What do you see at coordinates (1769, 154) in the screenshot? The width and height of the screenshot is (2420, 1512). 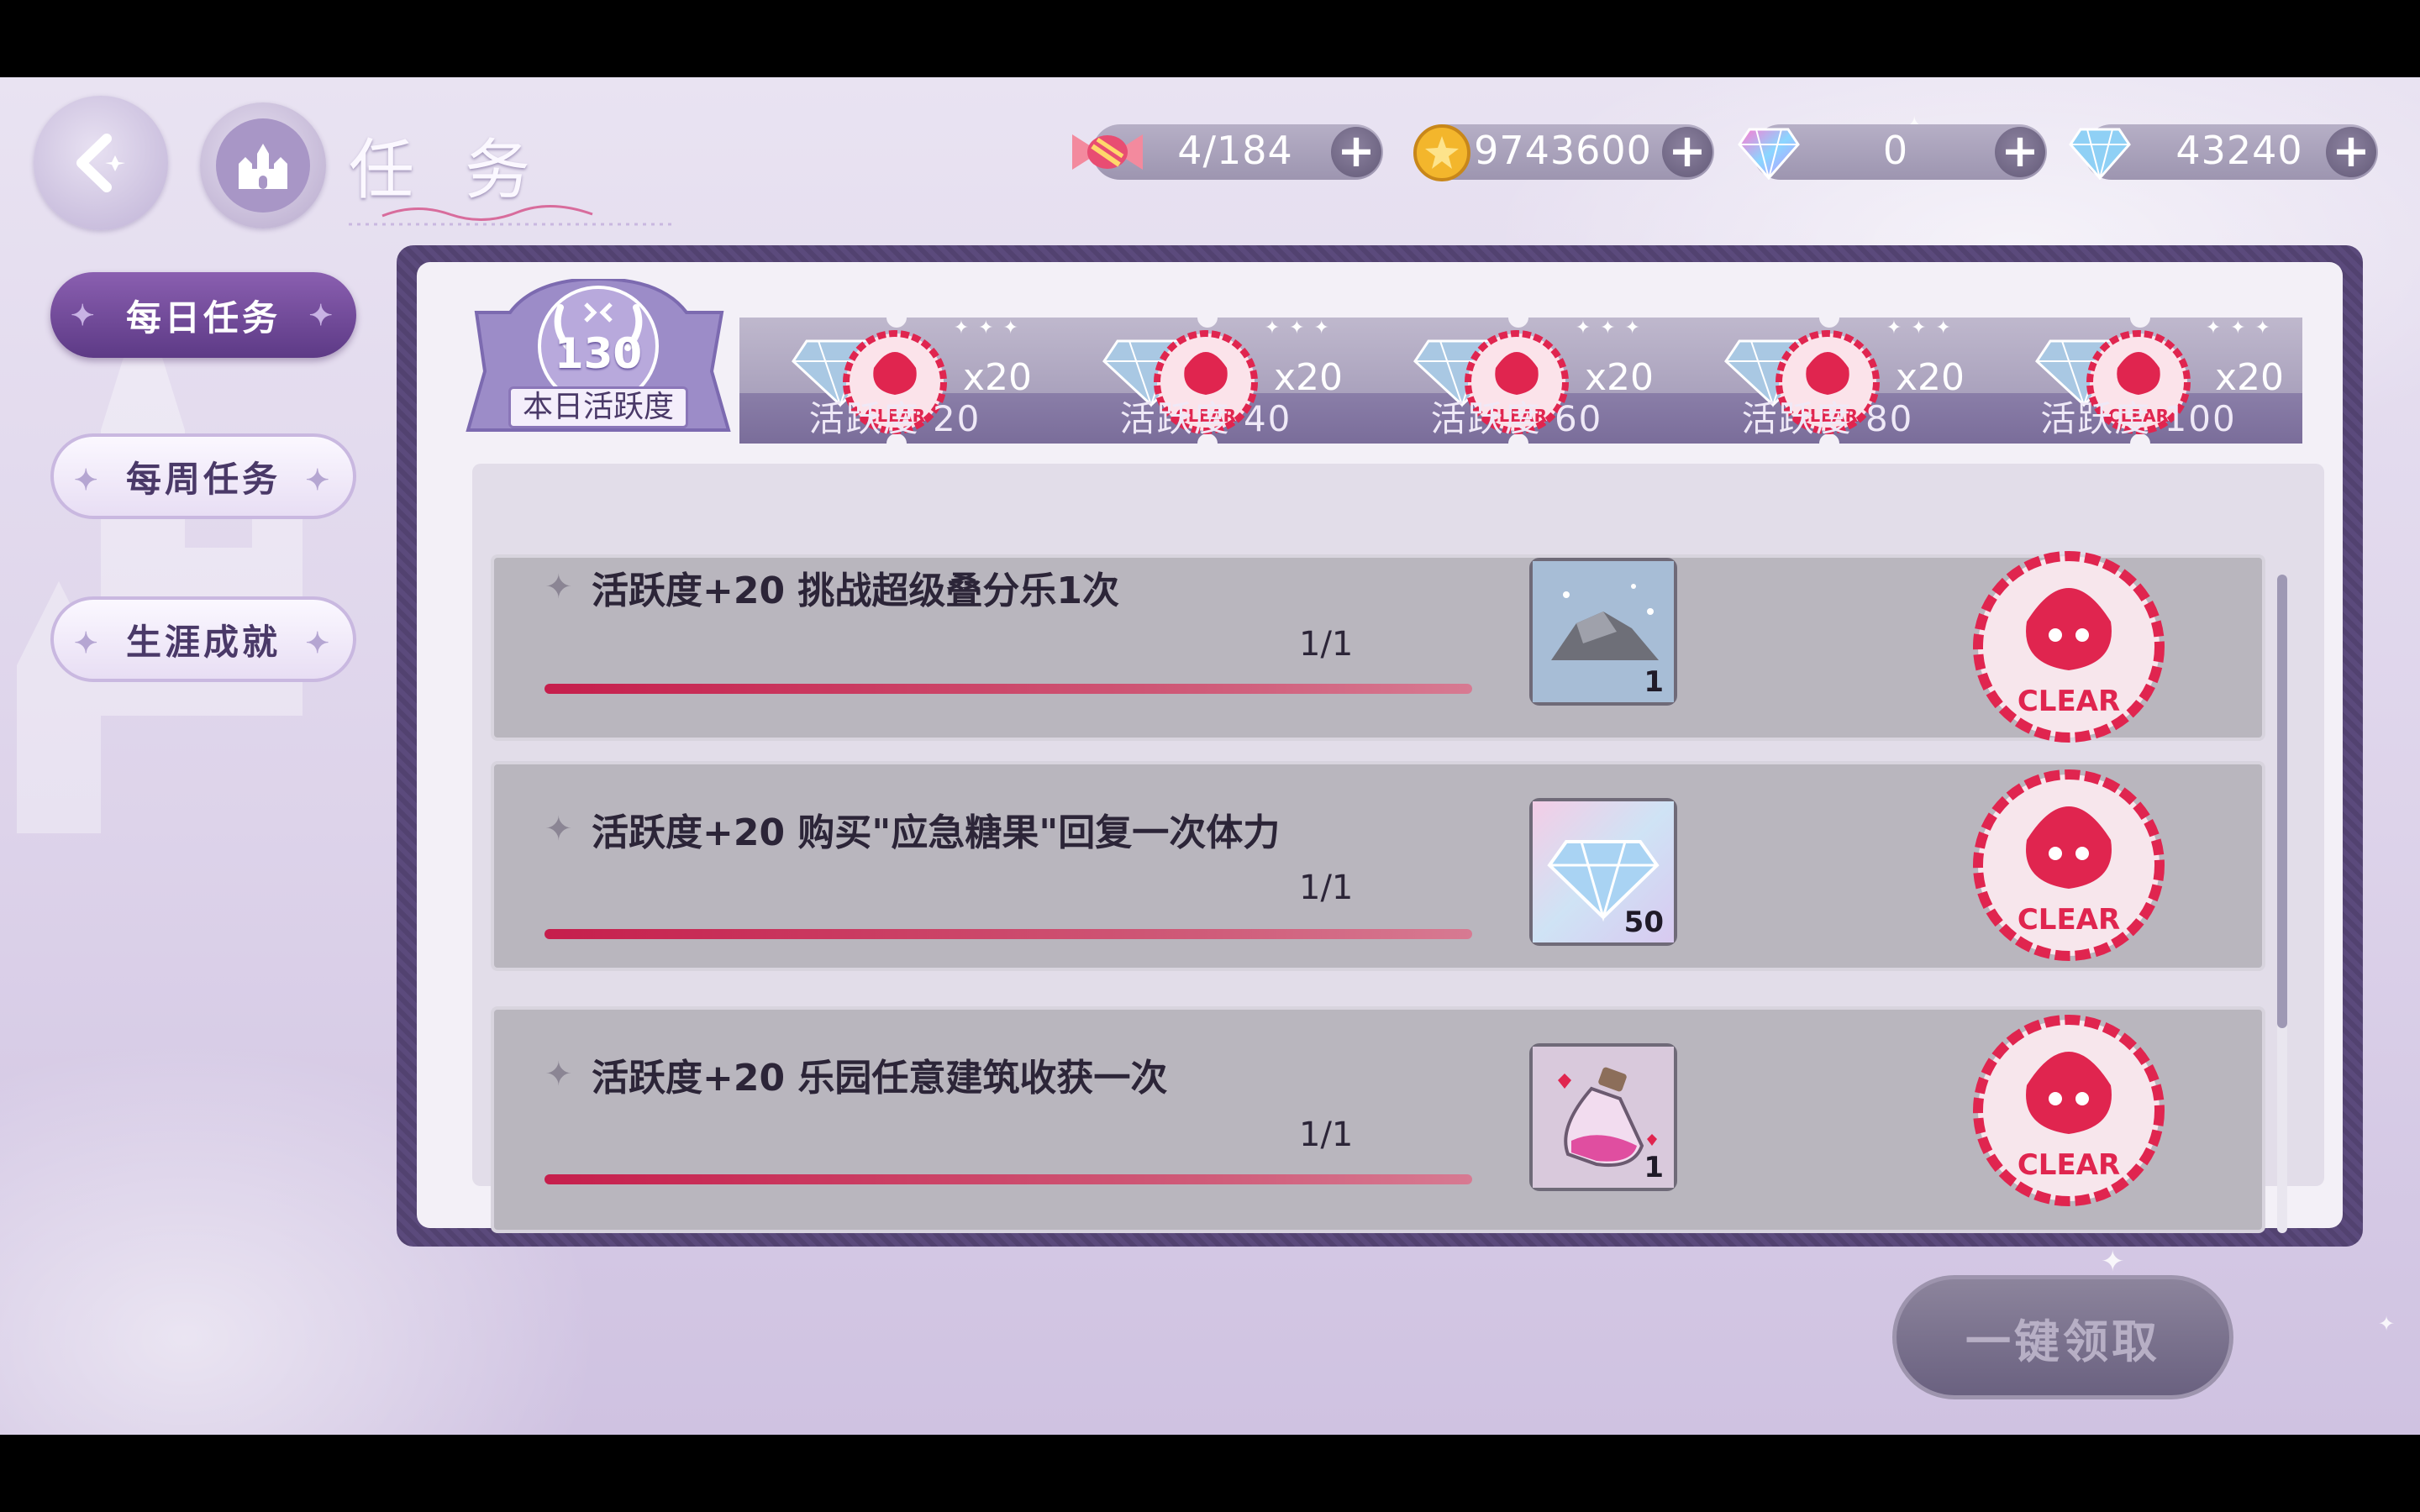 I see `rainbow-gem-icon` at bounding box center [1769, 154].